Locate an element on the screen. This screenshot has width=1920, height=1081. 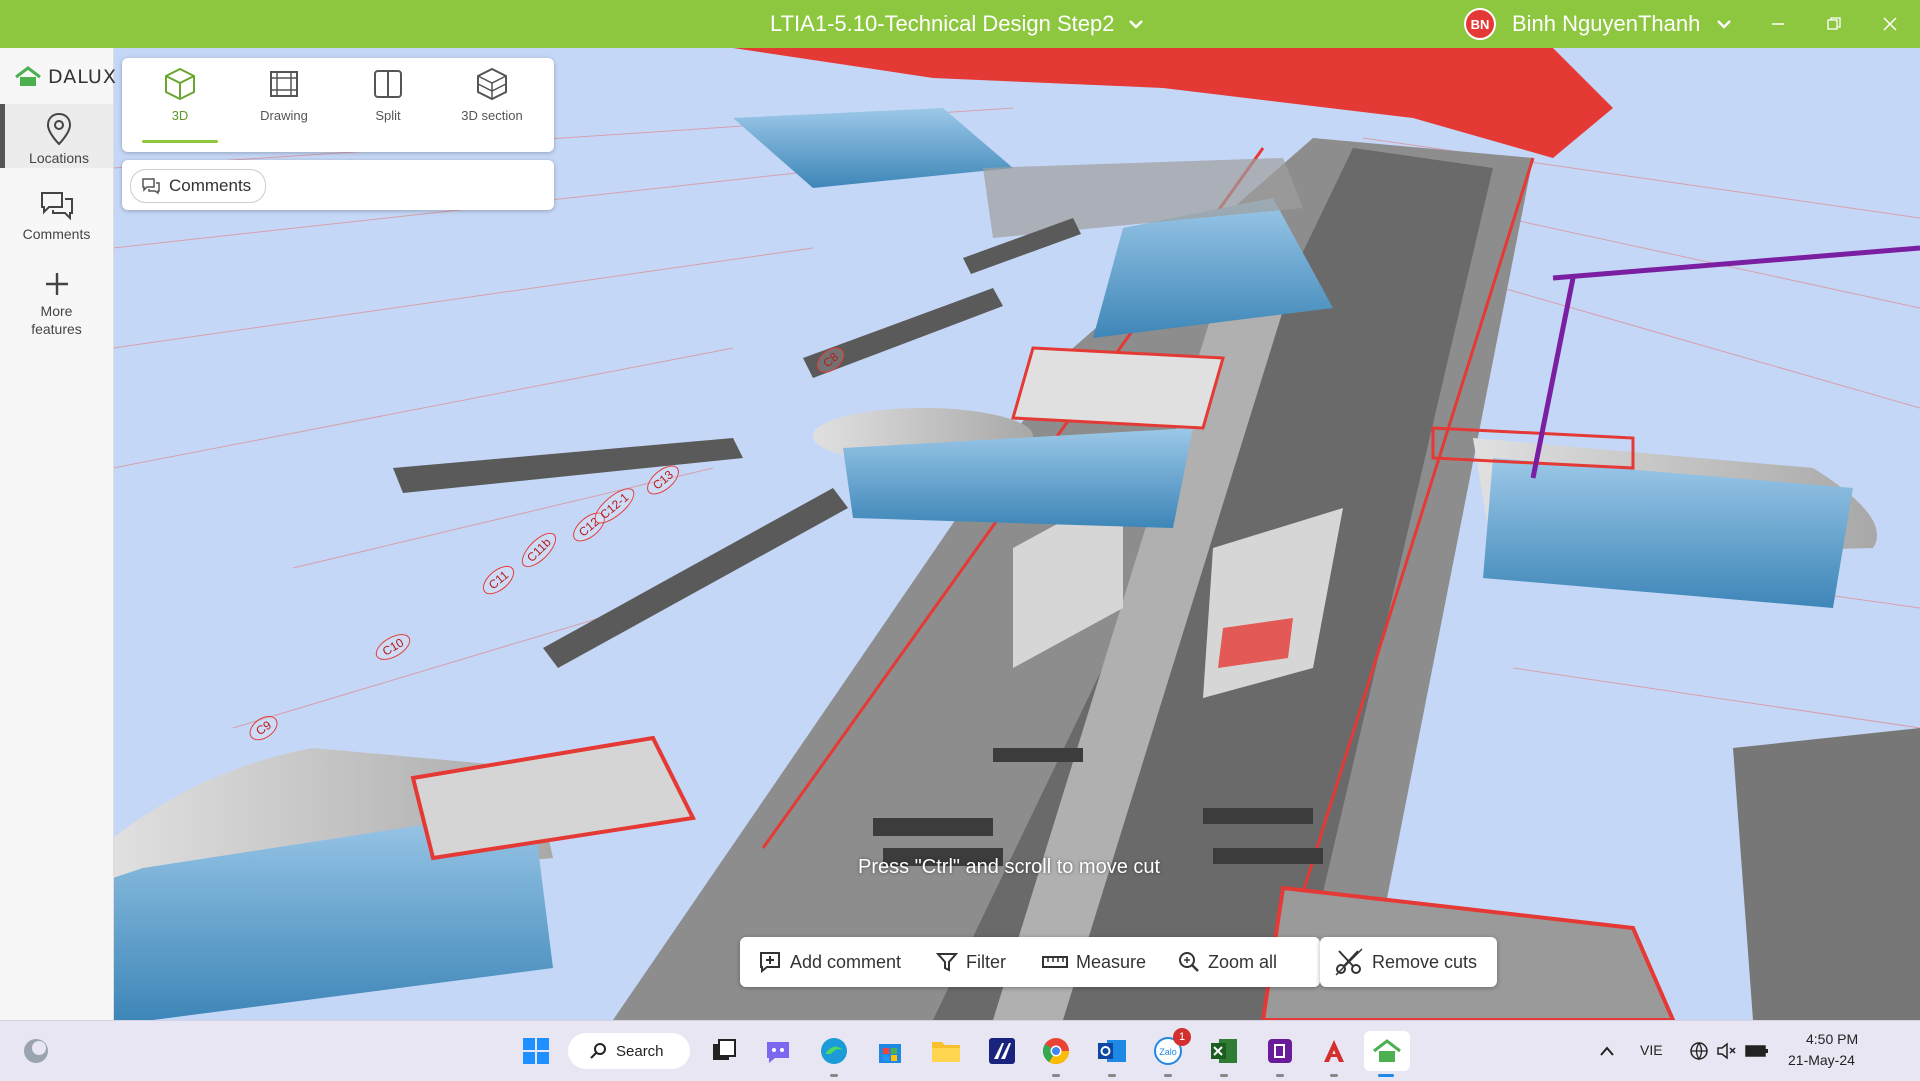
active-tab-indicator is located at coordinates (180, 141).